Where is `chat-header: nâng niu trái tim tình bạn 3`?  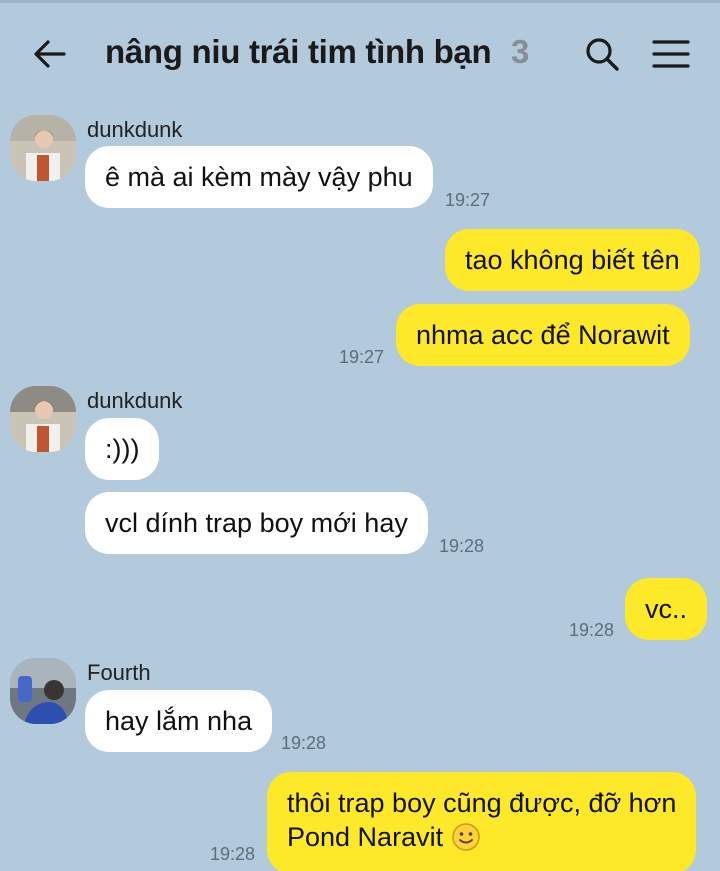
chat-header: nâng niu trái tim tình bạn 3 is located at coordinates (360, 50).